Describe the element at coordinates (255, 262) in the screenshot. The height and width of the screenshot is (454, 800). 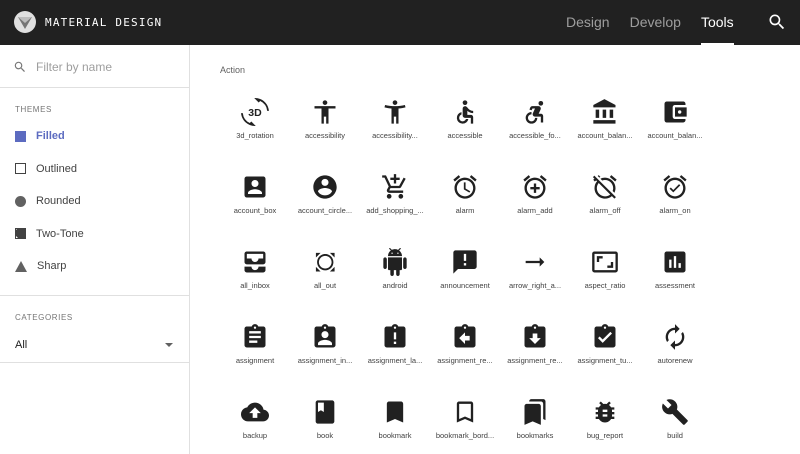
I see `all-inbox-icon` at that location.